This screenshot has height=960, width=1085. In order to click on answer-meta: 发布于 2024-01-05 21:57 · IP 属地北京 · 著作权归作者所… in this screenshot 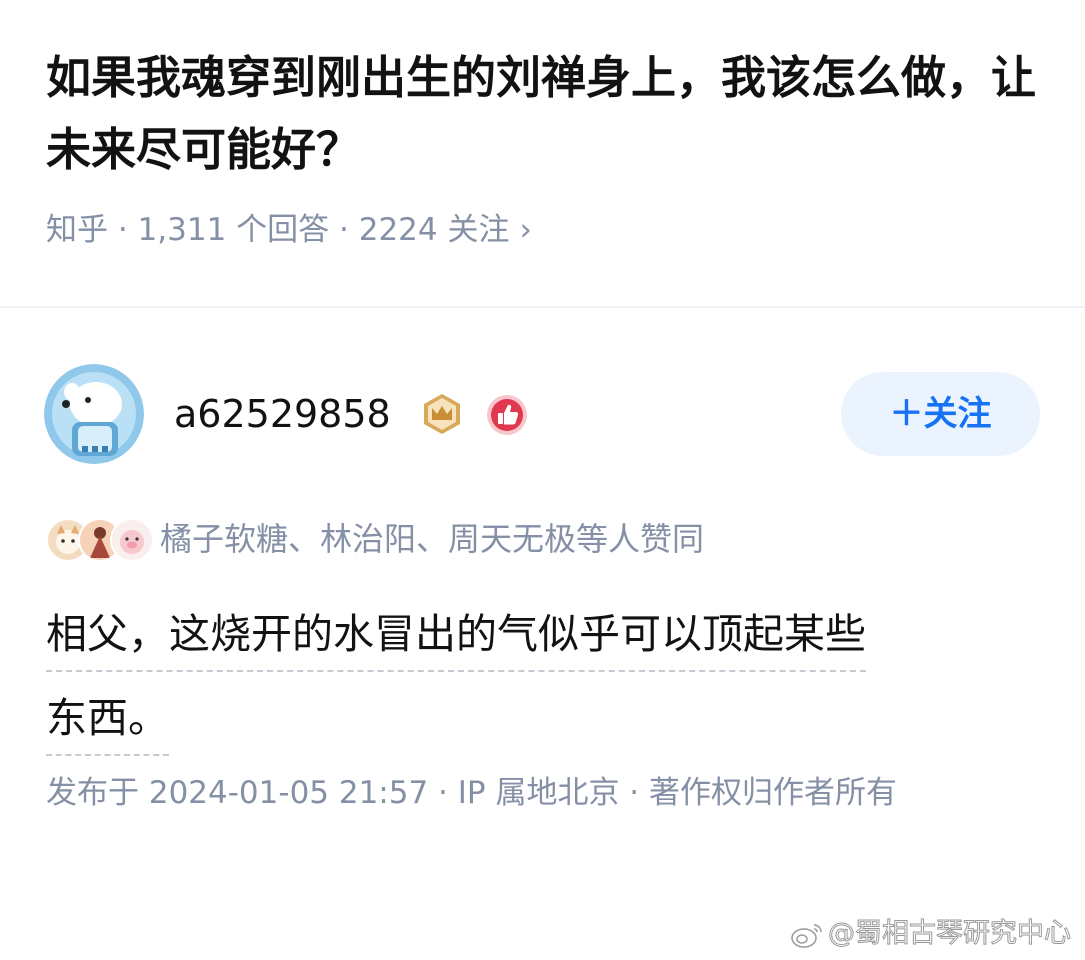, I will do `click(472, 793)`.